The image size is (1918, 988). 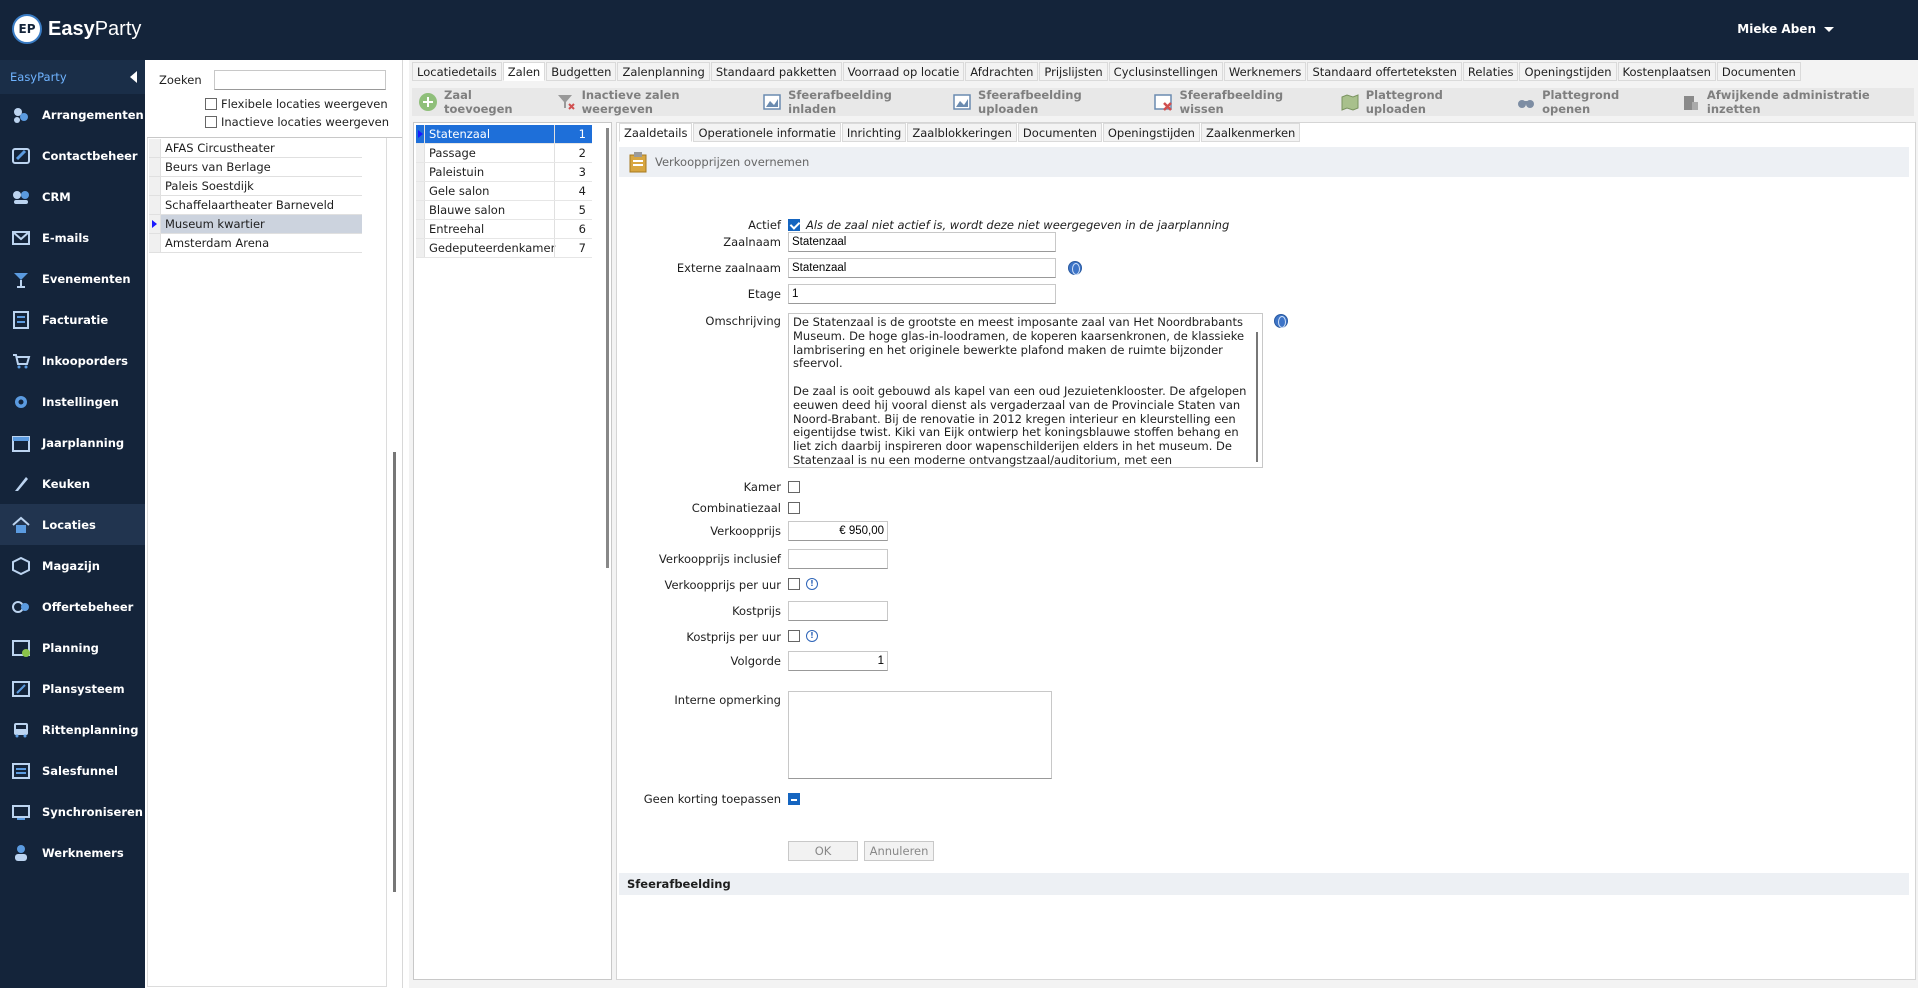 What do you see at coordinates (581, 71) in the screenshot?
I see `tab-budgetten: Budgetten` at bounding box center [581, 71].